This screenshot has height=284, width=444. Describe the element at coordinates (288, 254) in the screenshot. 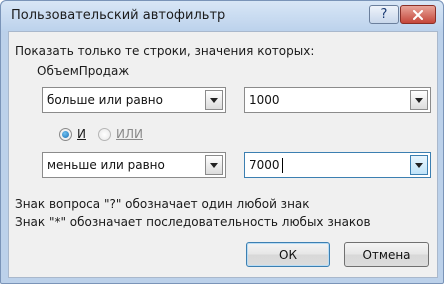

I see `ok-button: ОК` at that location.